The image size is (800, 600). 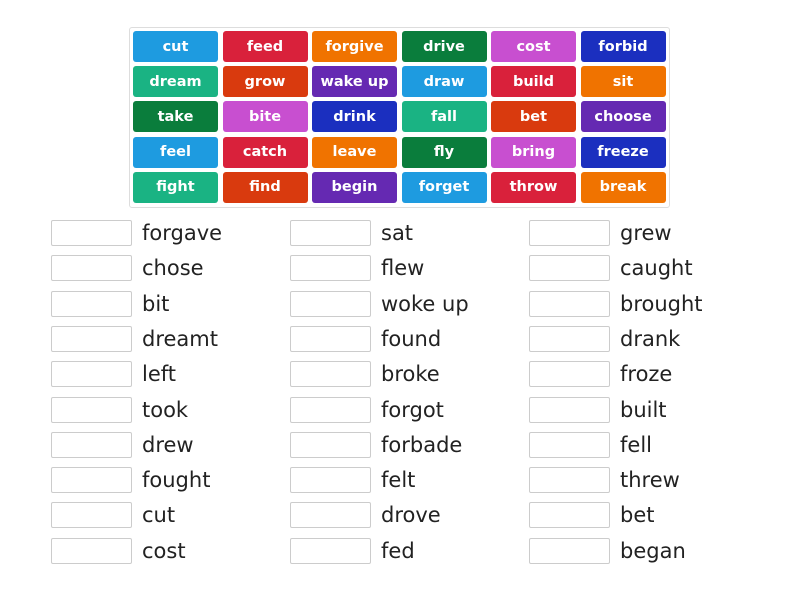 What do you see at coordinates (265, 82) in the screenshot?
I see `word-tile: grow` at bounding box center [265, 82].